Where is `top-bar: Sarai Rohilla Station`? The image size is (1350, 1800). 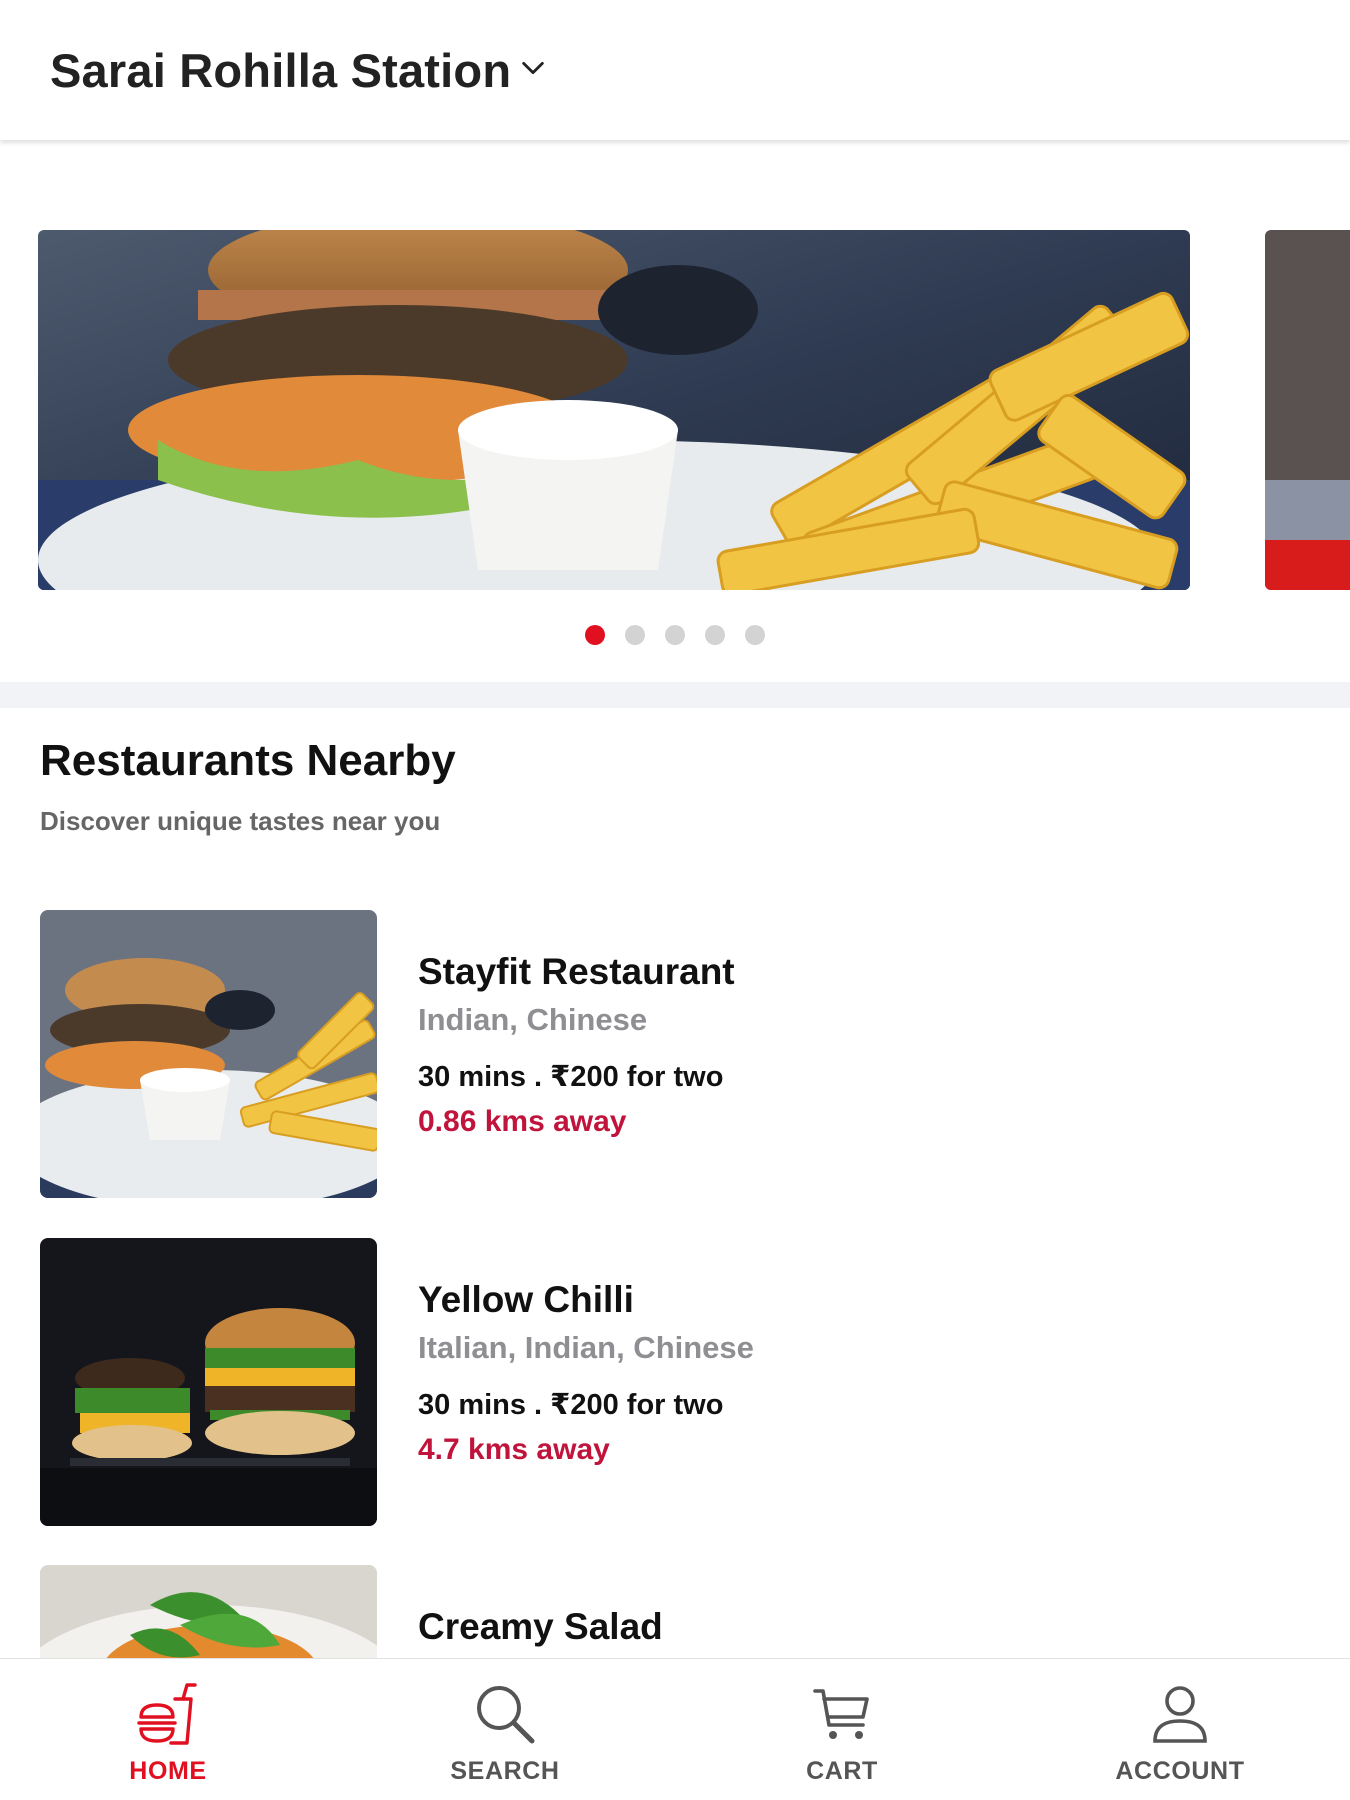
top-bar: Sarai Rohilla Station is located at coordinates (675, 70).